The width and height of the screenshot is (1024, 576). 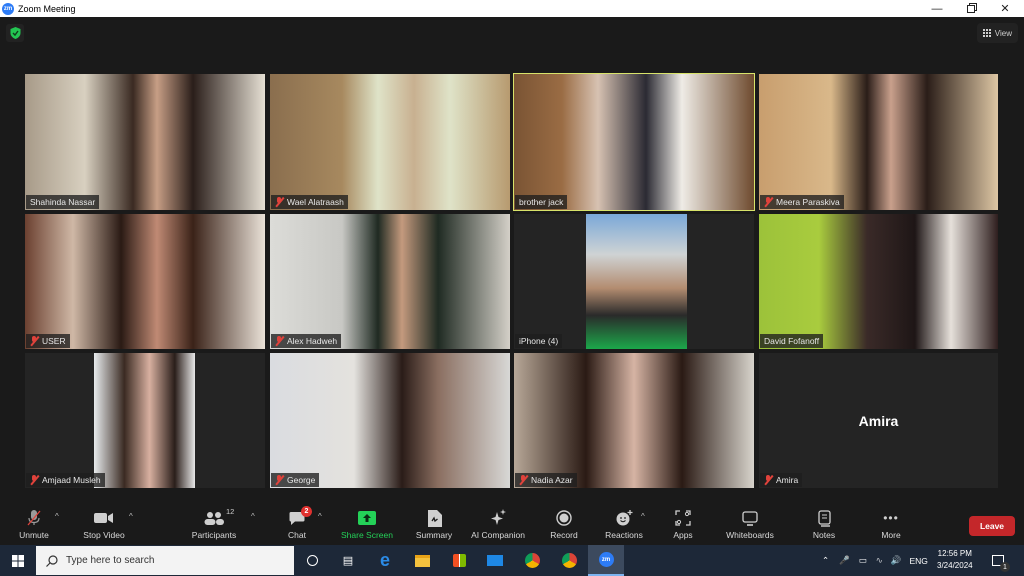 What do you see at coordinates (214, 525) in the screenshot?
I see `participants-button: 12 Participants` at bounding box center [214, 525].